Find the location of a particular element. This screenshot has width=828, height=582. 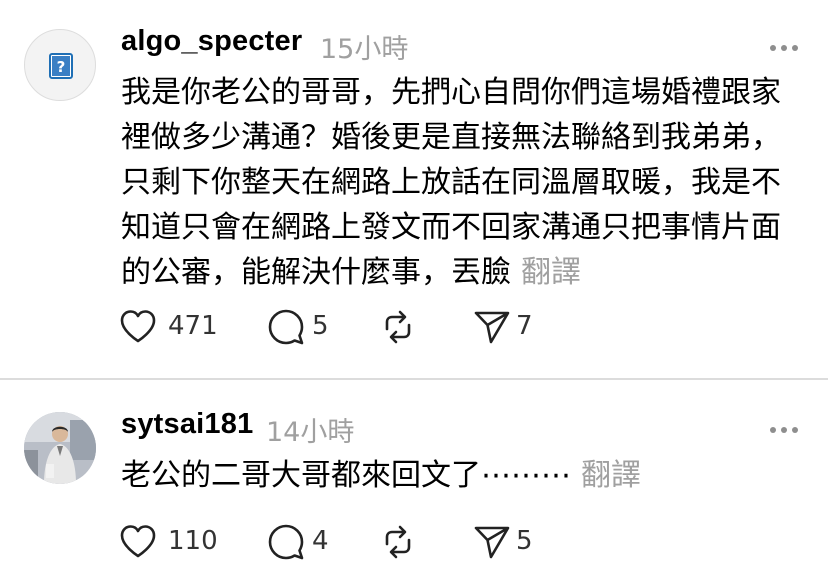

username: algo_specter is located at coordinates (211, 41).